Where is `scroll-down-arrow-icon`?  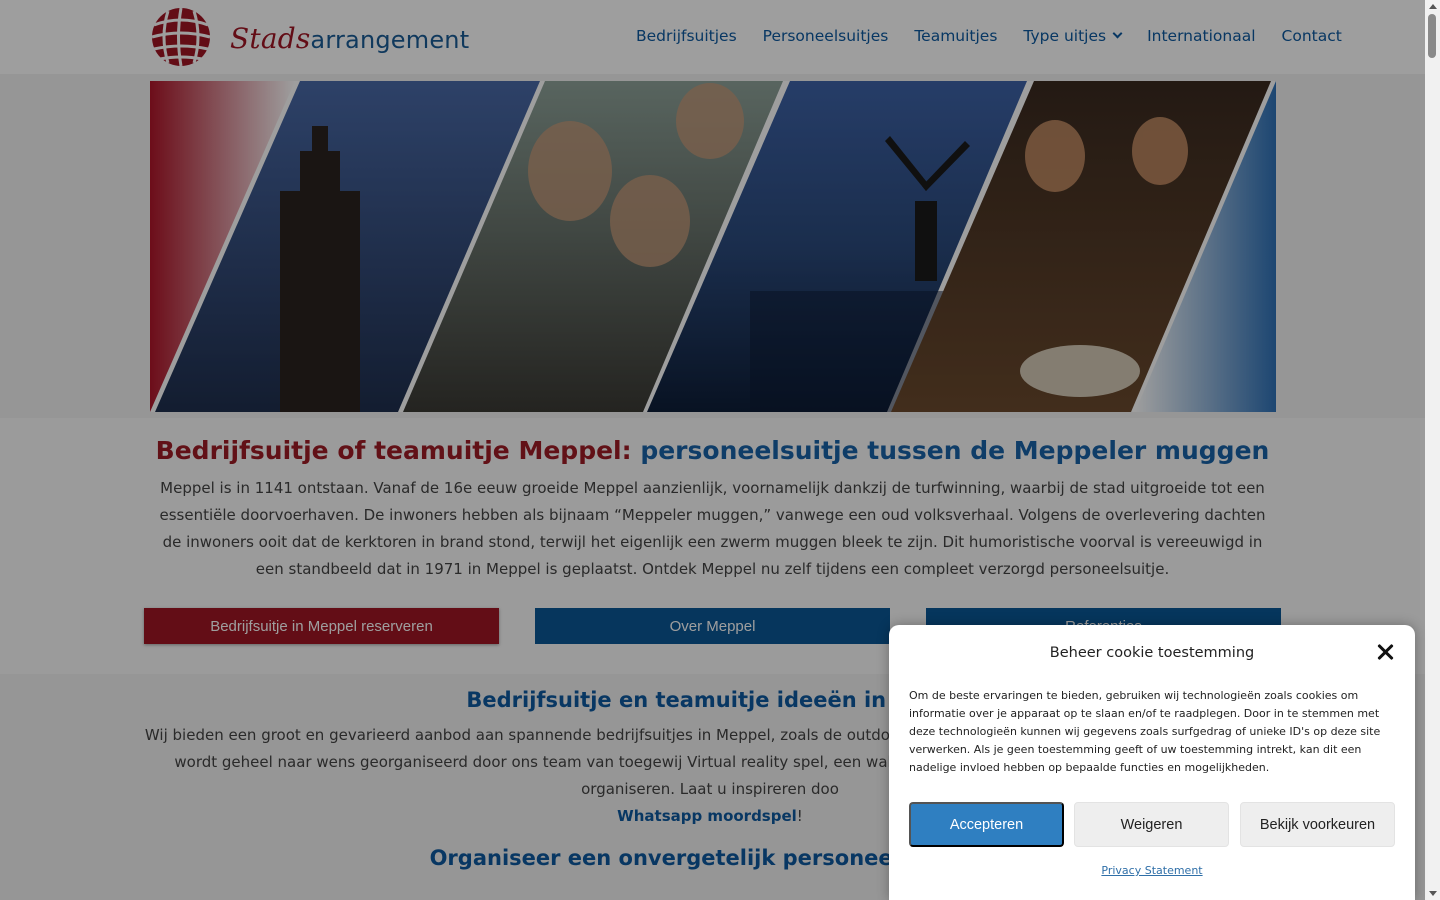
scroll-down-arrow-icon is located at coordinates (1433, 893).